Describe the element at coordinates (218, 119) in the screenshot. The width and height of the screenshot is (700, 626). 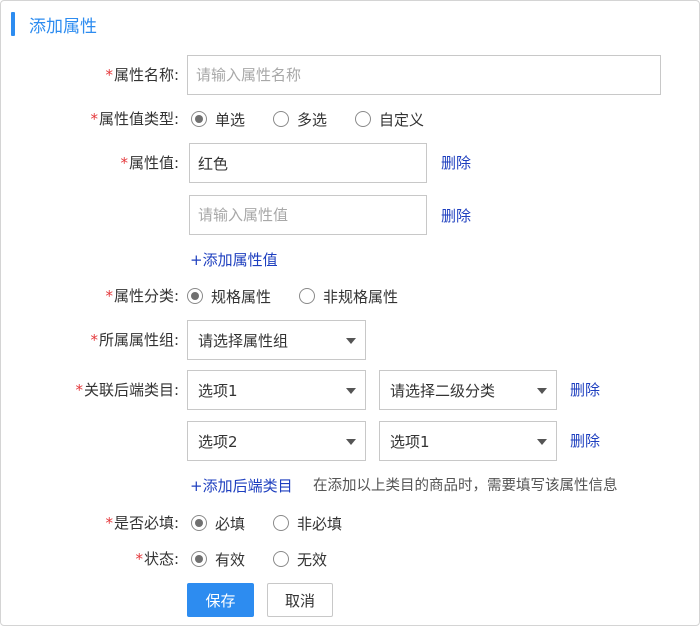
I see `radio-single: 单选` at that location.